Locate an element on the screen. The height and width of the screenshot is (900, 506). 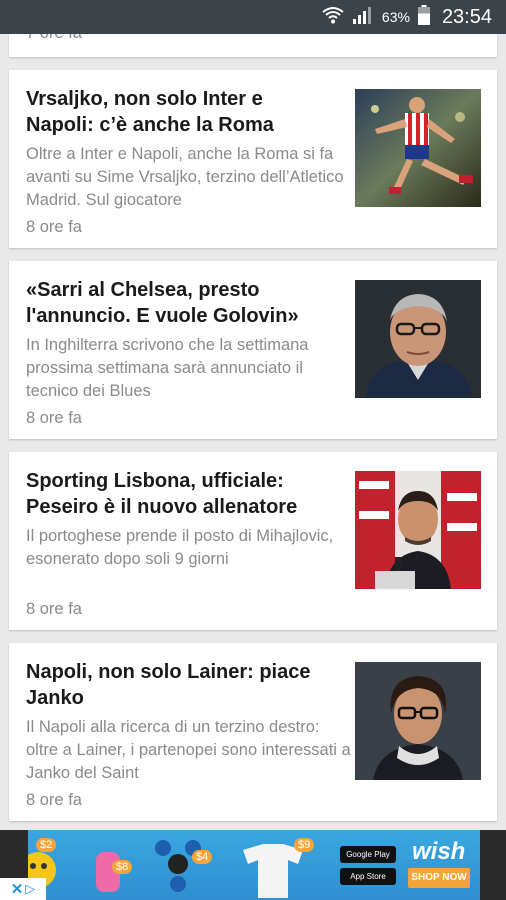
ad-choices: ✕ ▷ is located at coordinates (23, 889).